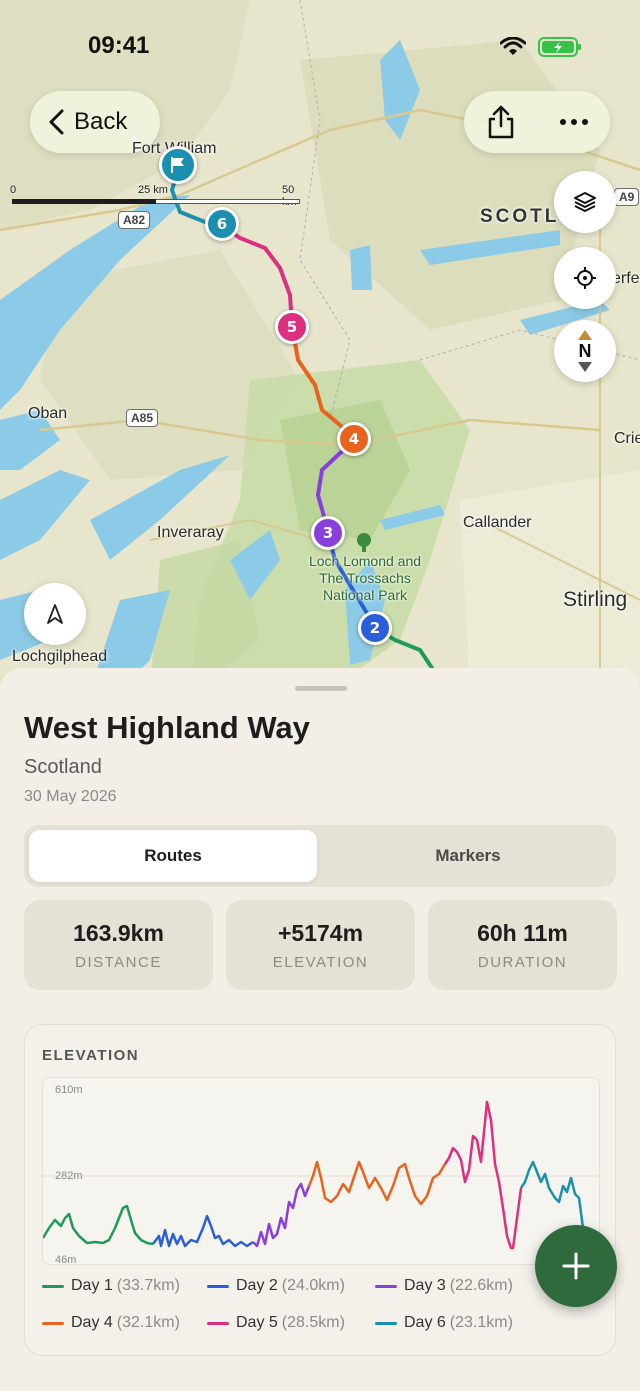 The image size is (640, 1391). What do you see at coordinates (292, 327) in the screenshot?
I see `day-marker-5: 5` at bounding box center [292, 327].